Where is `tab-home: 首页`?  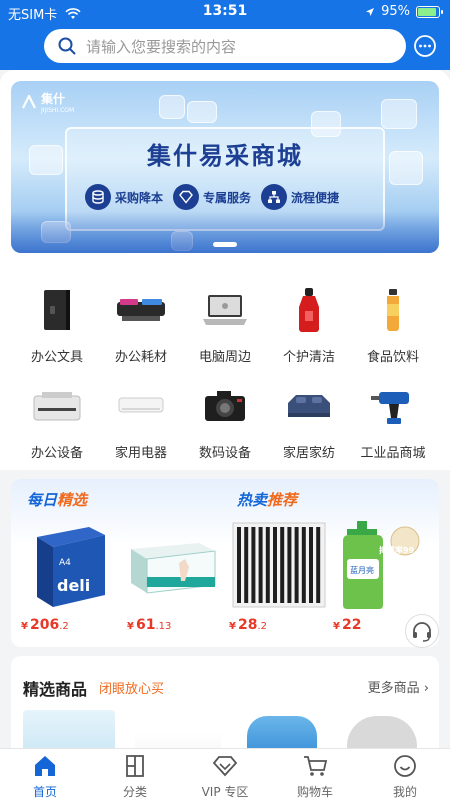 tab-home: 首页 is located at coordinates (45, 776).